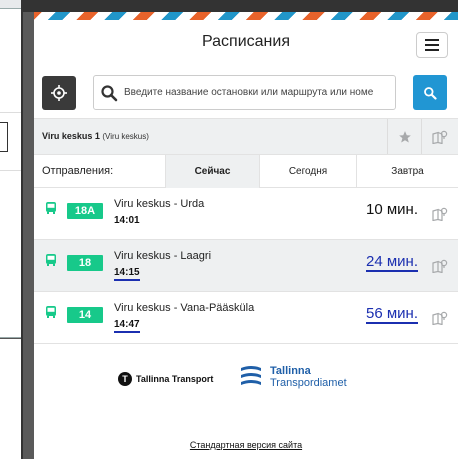 The width and height of the screenshot is (458, 459). I want to click on wait-time: 10 мин., so click(392, 209).